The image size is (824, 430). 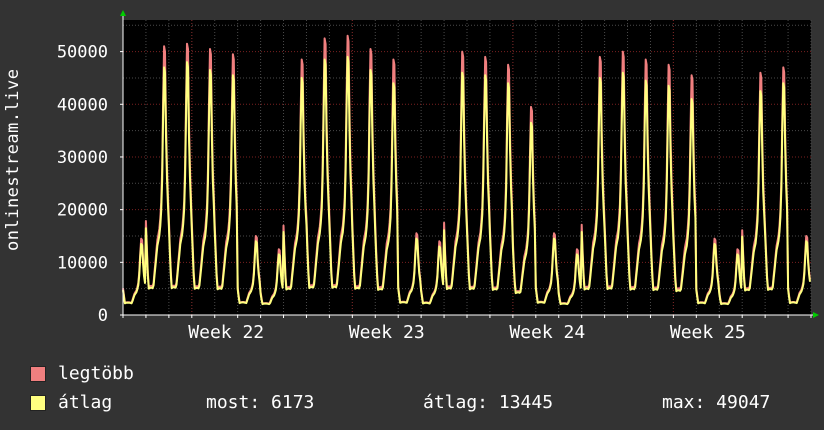 I want to click on stat-current: most: 6173, so click(x=260, y=402).